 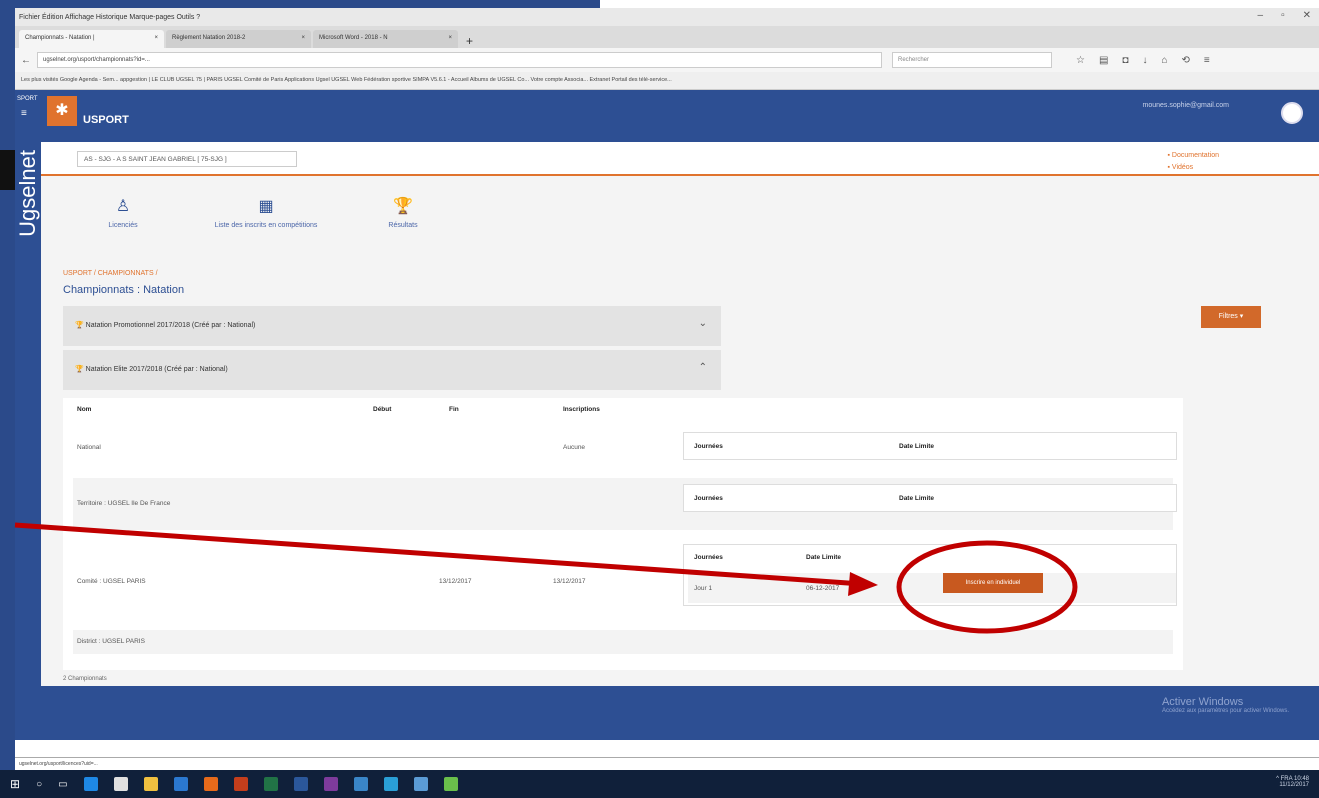 I want to click on annotation-arrowhead, so click(x=863, y=584).